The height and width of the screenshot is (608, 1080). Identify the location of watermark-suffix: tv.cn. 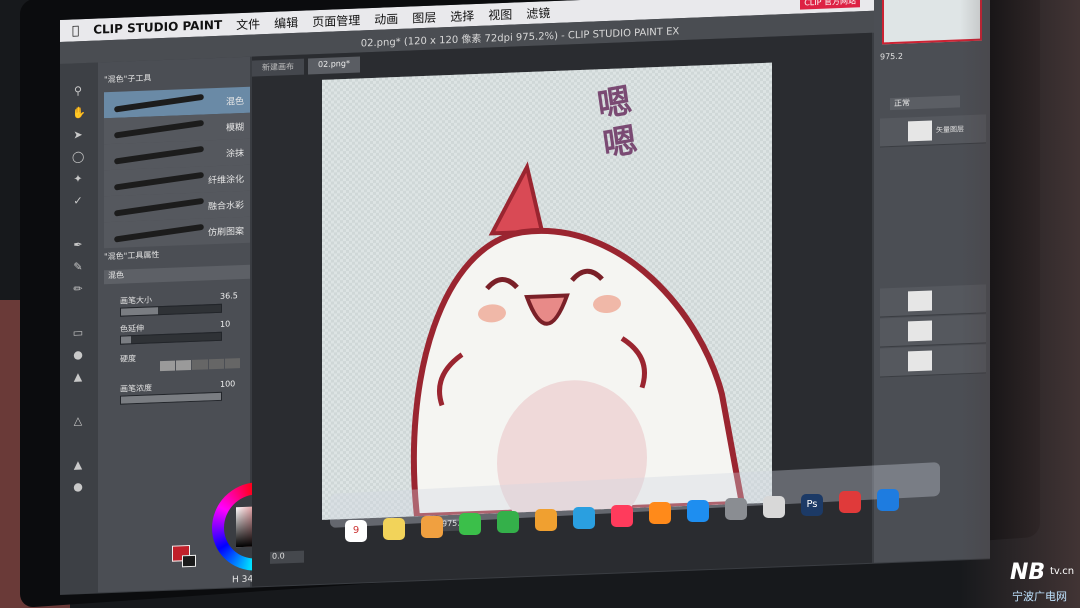
(1062, 571).